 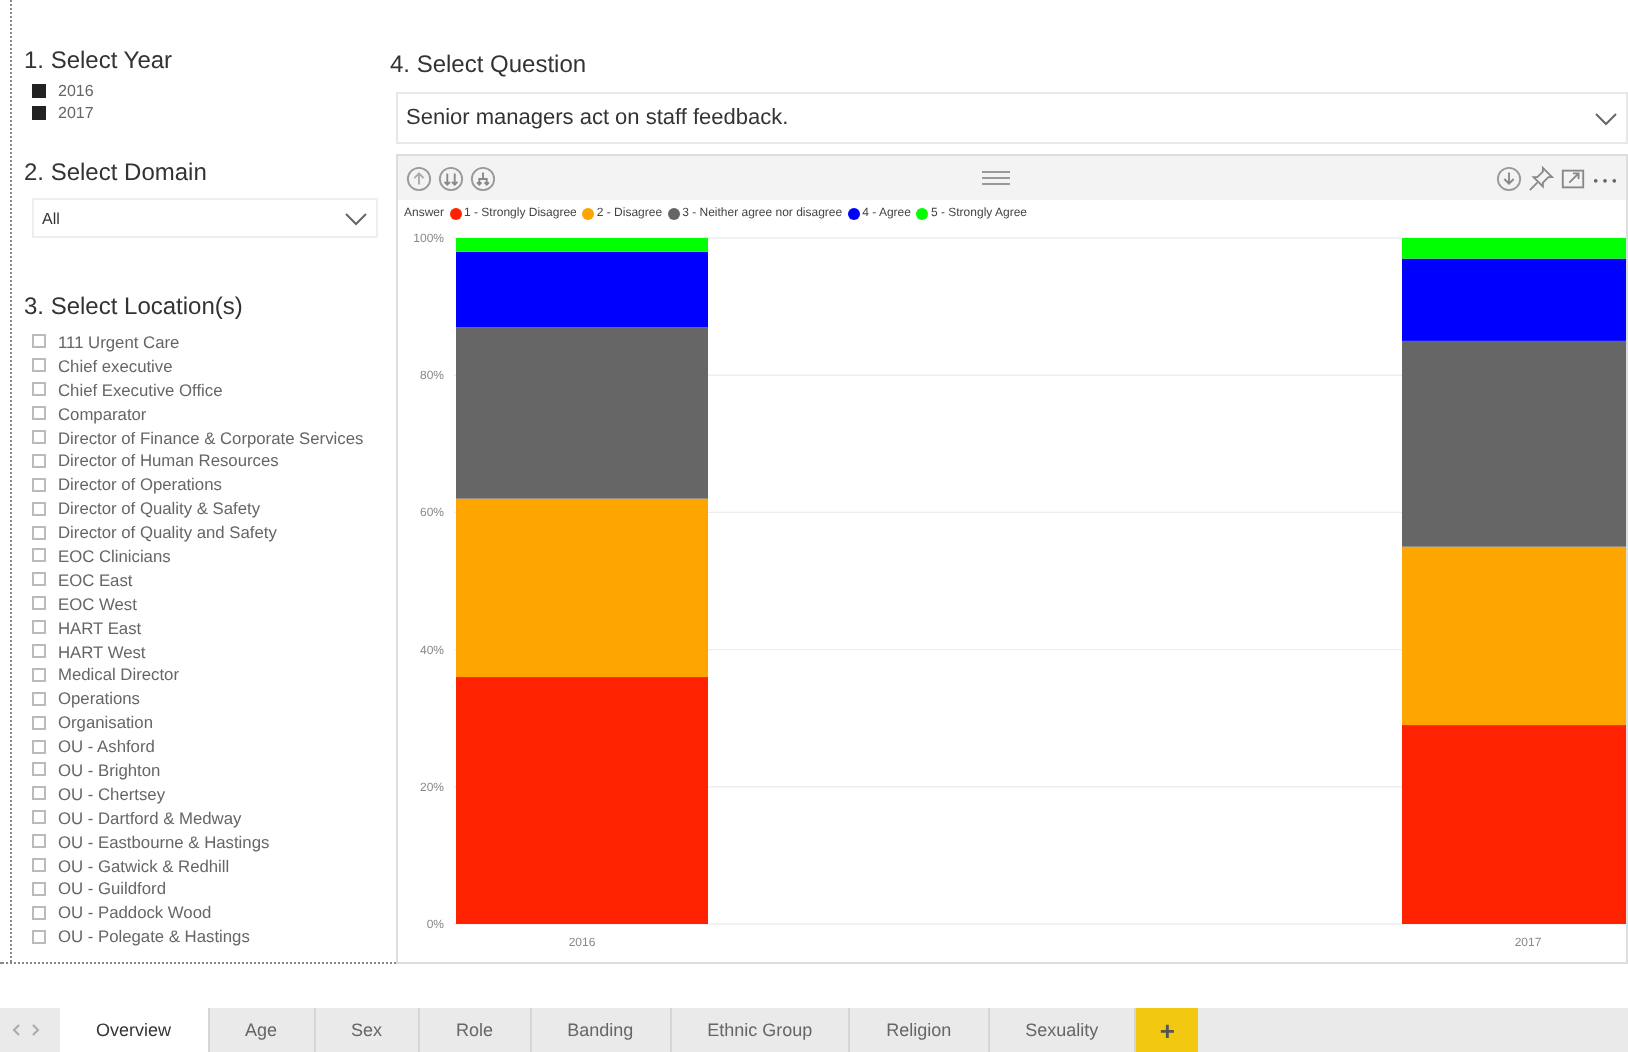 I want to click on location-label: Medical Director, so click(x=119, y=674).